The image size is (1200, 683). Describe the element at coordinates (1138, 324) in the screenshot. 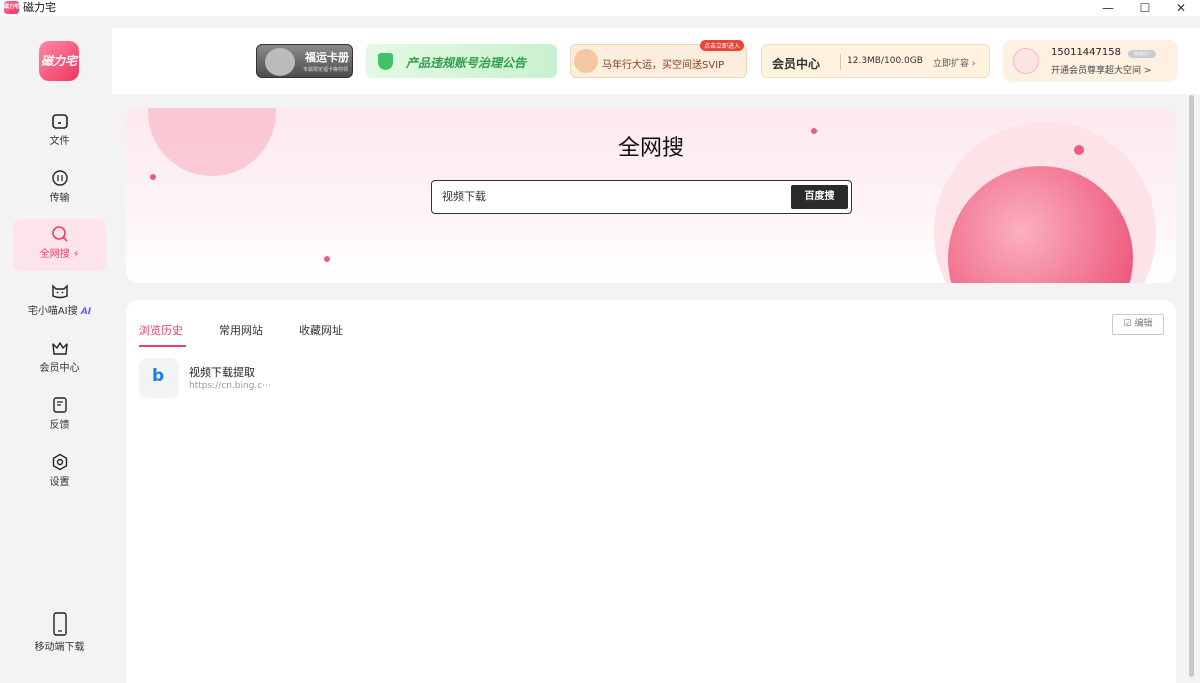

I see `edit-button: ☑ 编辑` at that location.